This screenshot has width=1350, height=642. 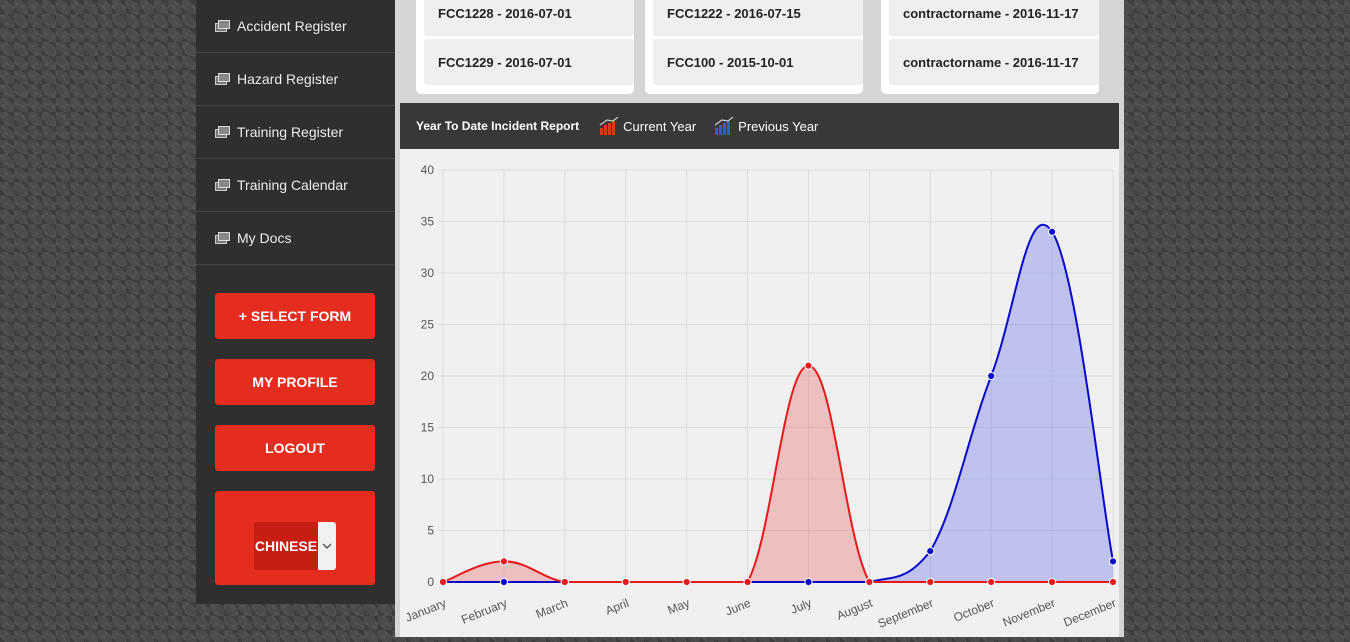 What do you see at coordinates (428, 479) in the screenshot?
I see `y-tick-label: 10` at bounding box center [428, 479].